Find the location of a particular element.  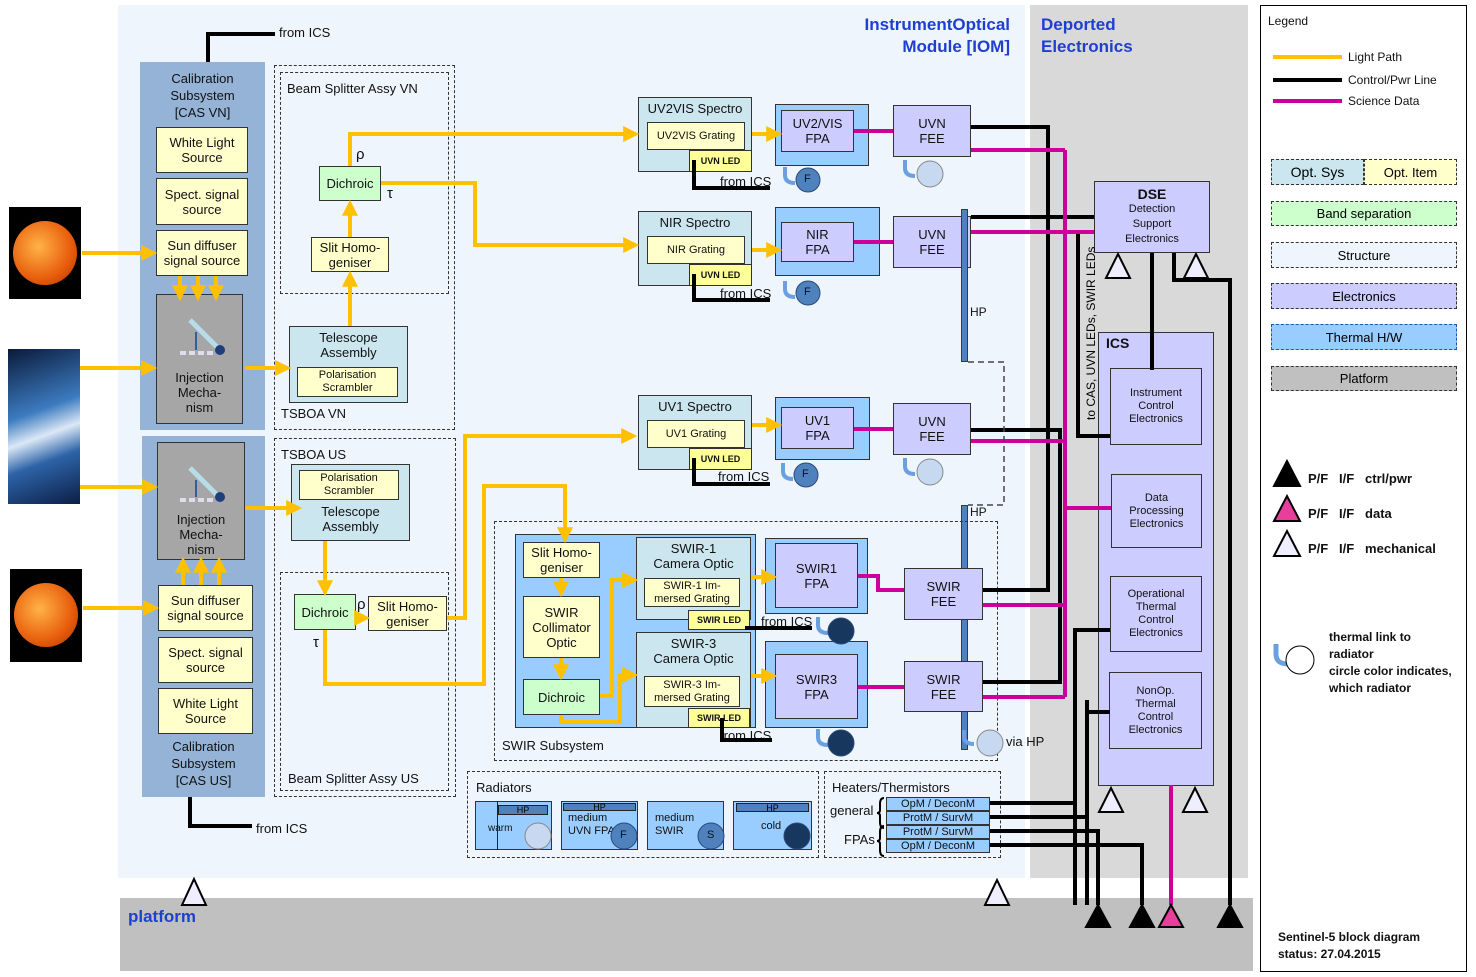

fpas-brace is located at coordinates (880, 841).